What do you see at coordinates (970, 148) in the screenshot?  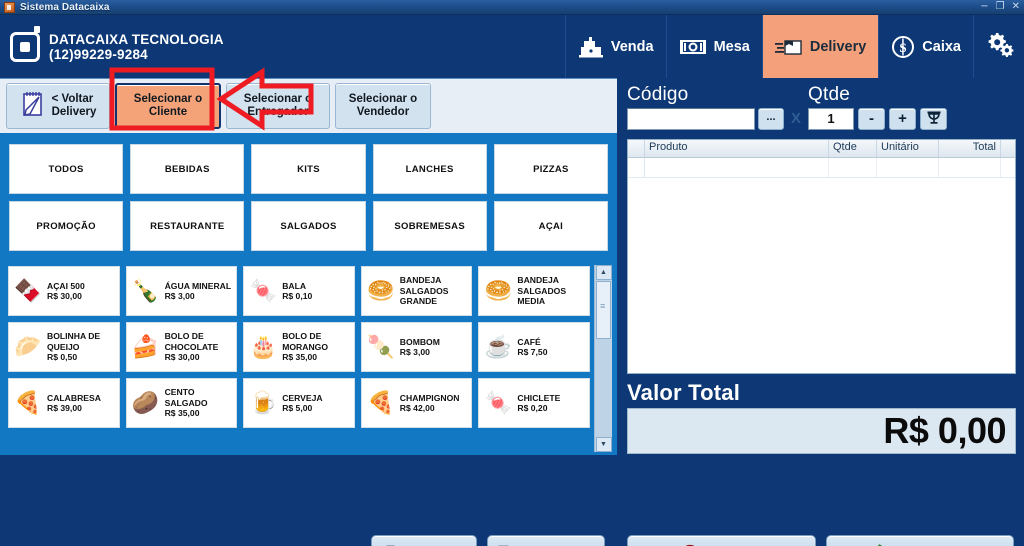 I see `col-header-total: Total` at bounding box center [970, 148].